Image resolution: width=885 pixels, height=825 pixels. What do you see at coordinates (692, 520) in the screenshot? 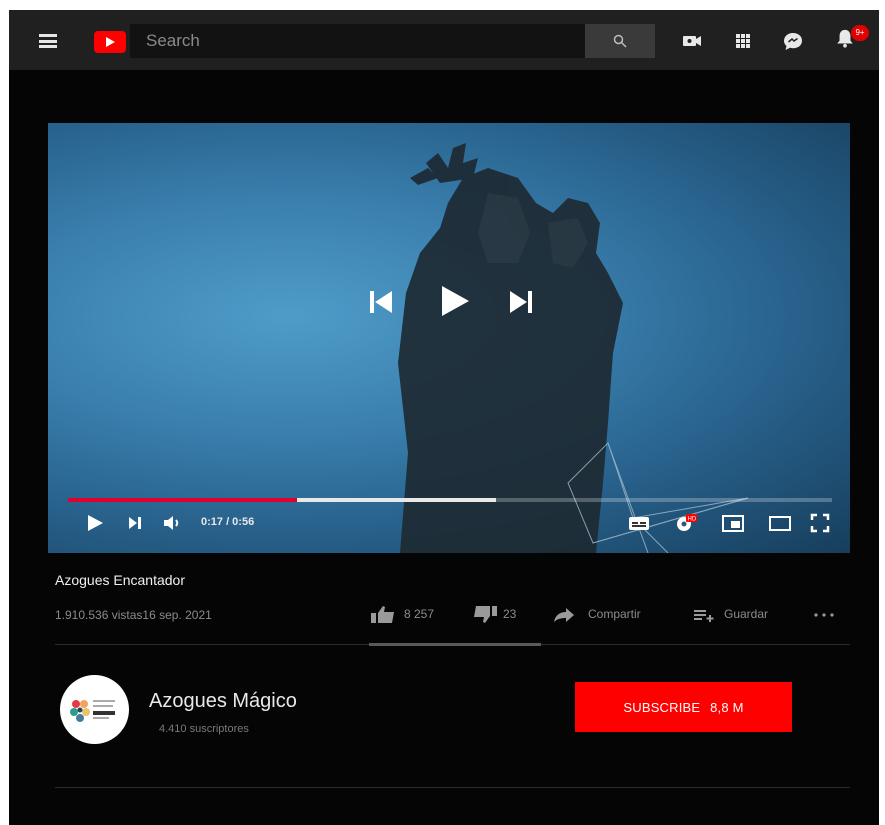
I see `svg-text: HD` at bounding box center [692, 520].